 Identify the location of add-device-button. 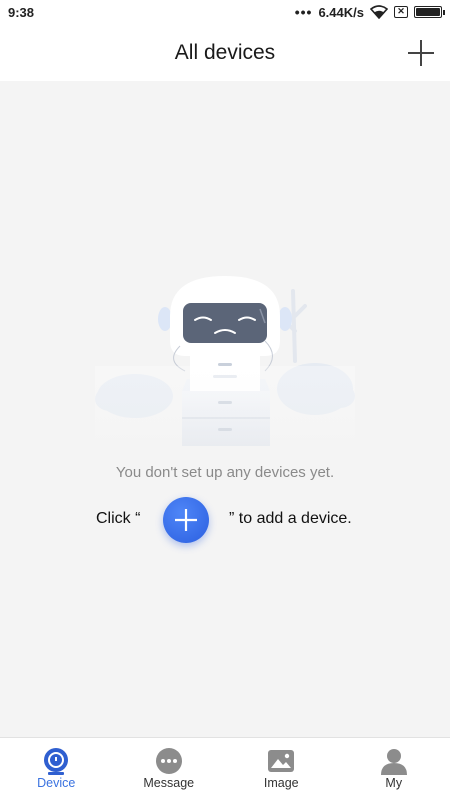
(421, 53).